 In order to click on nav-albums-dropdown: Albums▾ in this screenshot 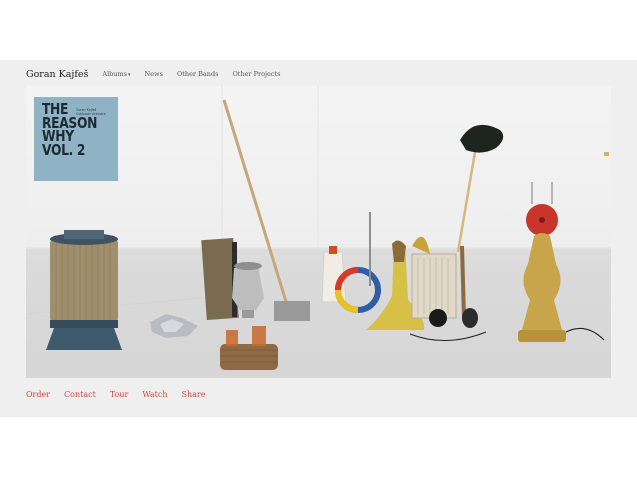, I will do `click(116, 74)`.